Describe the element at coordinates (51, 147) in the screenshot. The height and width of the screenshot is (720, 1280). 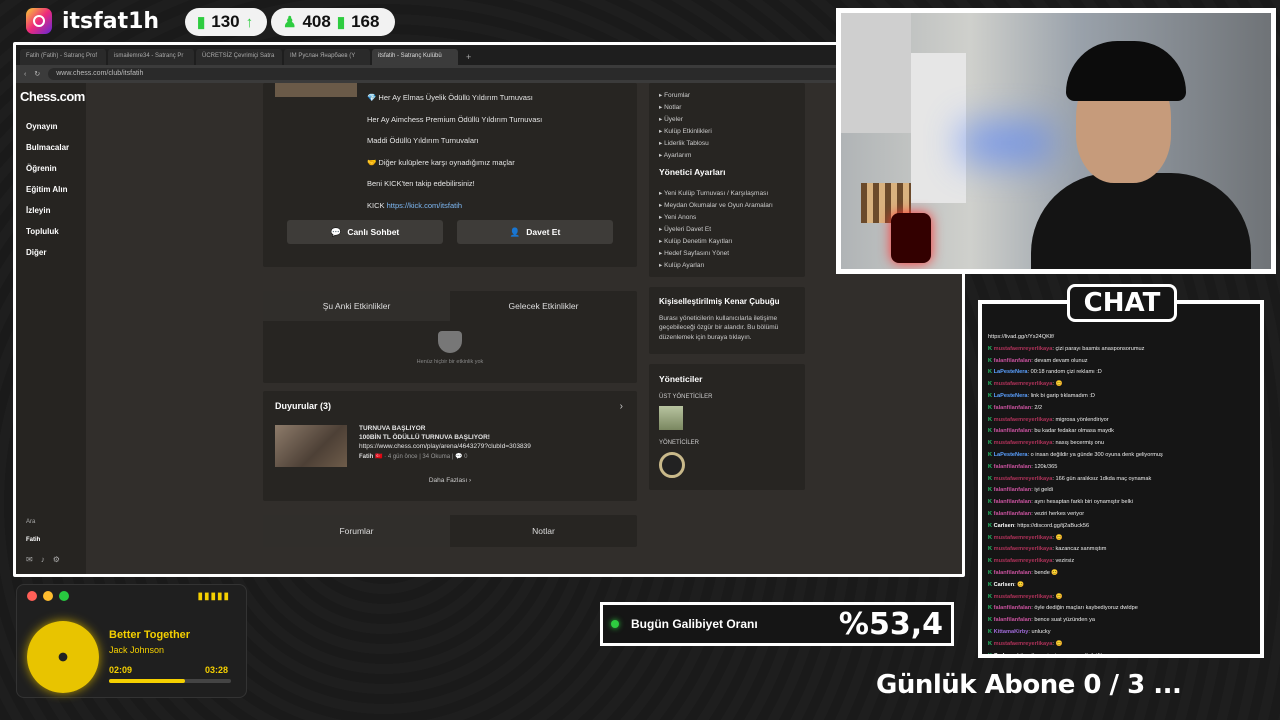
I see `nav-item-puzzles: Bulmacalar` at that location.